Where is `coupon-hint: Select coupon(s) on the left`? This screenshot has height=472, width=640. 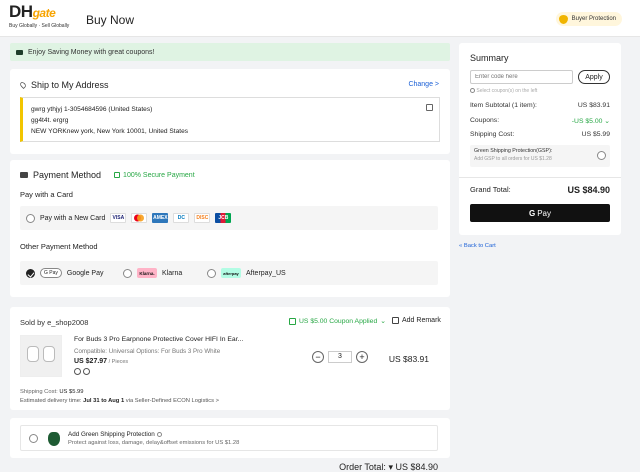 coupon-hint: Select coupon(s) on the left is located at coordinates (503, 91).